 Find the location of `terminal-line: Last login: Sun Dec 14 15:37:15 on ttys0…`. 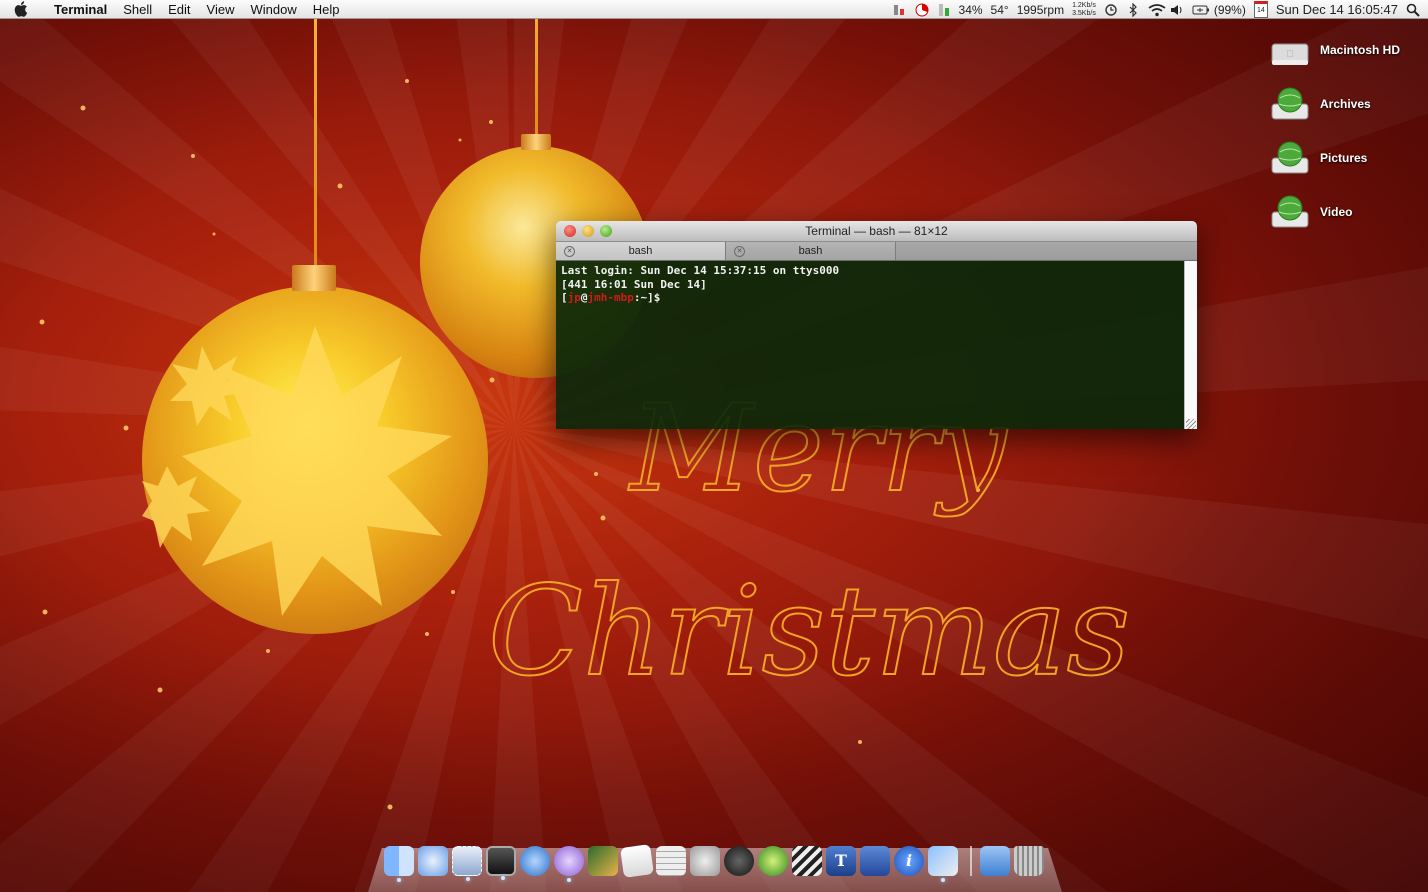

terminal-line: Last login: Sun Dec 14 15:37:15 on ttys0… is located at coordinates (700, 270).